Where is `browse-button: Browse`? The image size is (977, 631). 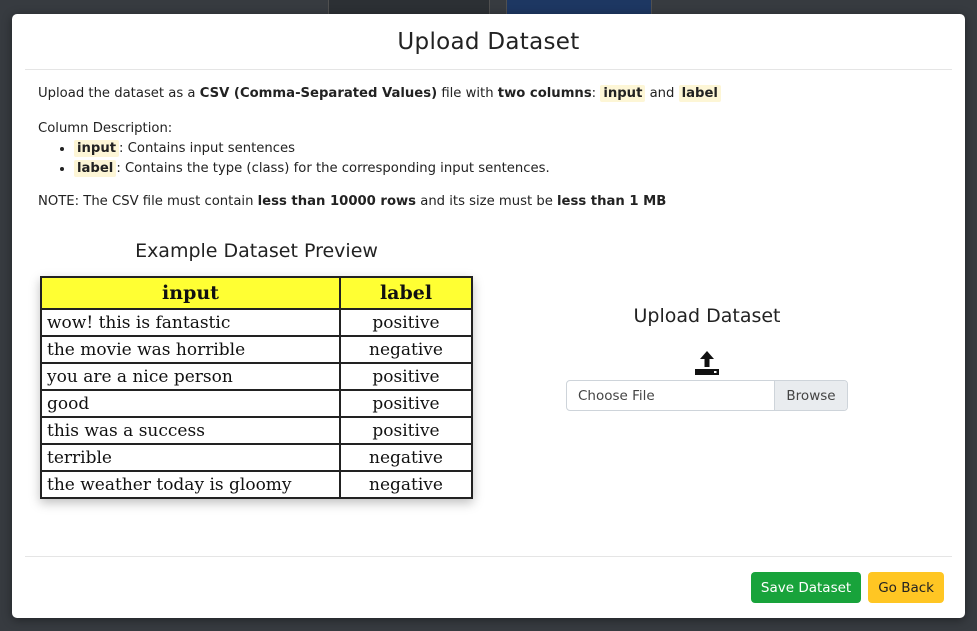
browse-button: Browse is located at coordinates (810, 395).